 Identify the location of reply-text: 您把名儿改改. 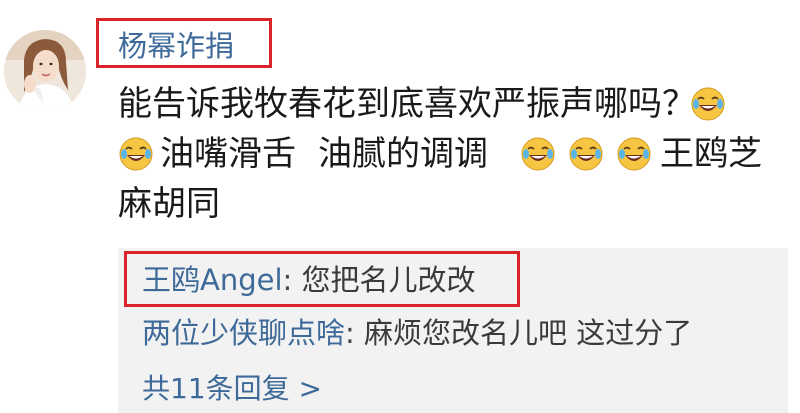
(388, 280).